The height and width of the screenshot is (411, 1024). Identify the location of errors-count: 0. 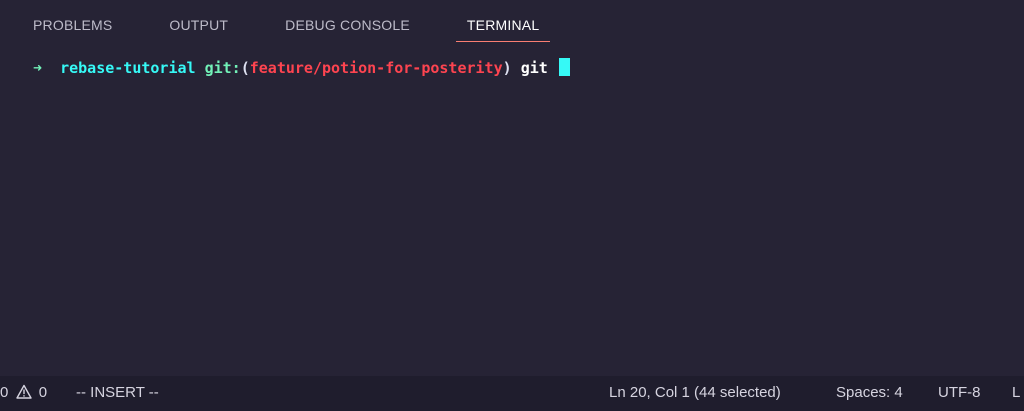
(4, 392).